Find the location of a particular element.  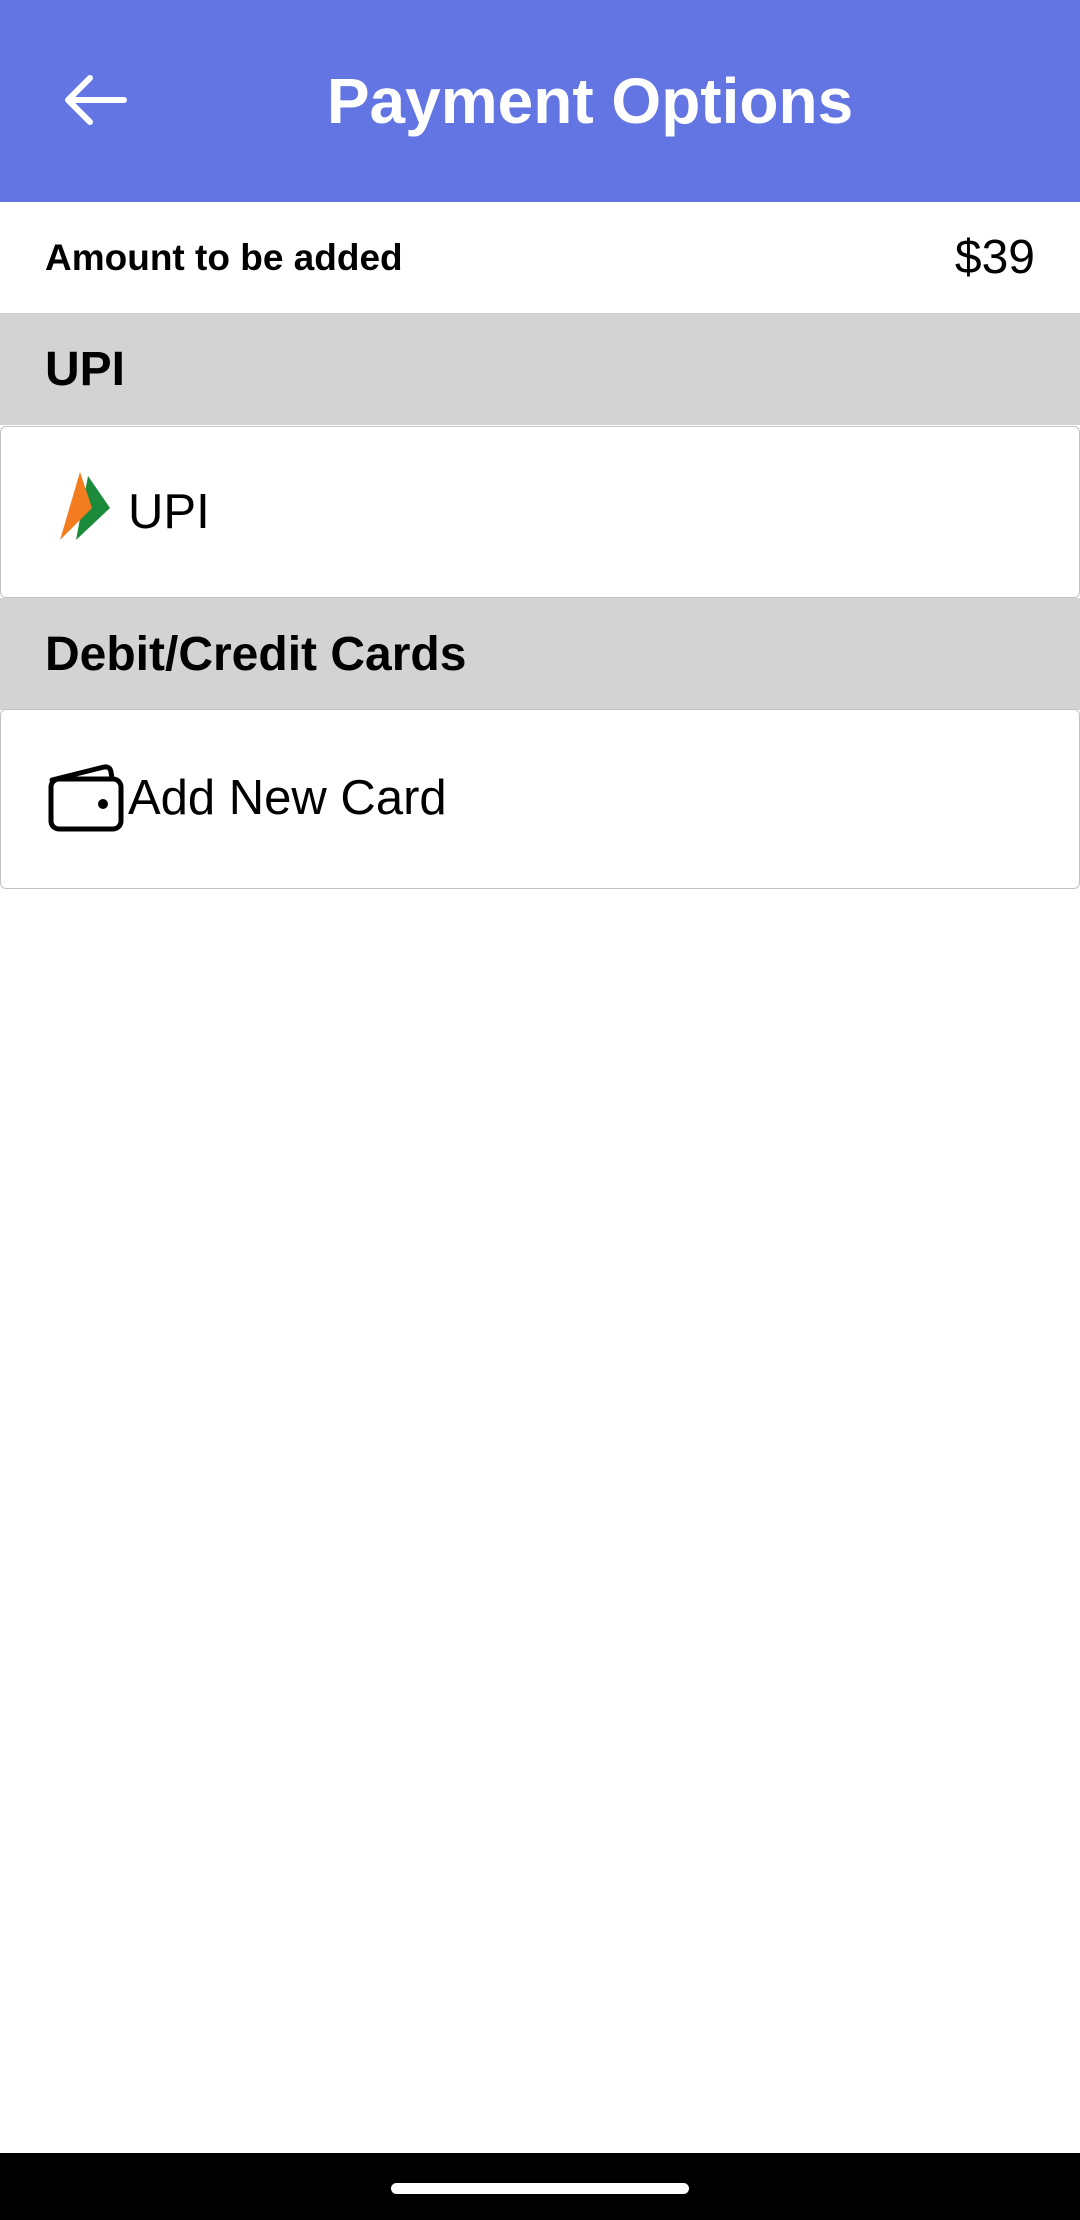

system-nav-bar is located at coordinates (540, 2186).